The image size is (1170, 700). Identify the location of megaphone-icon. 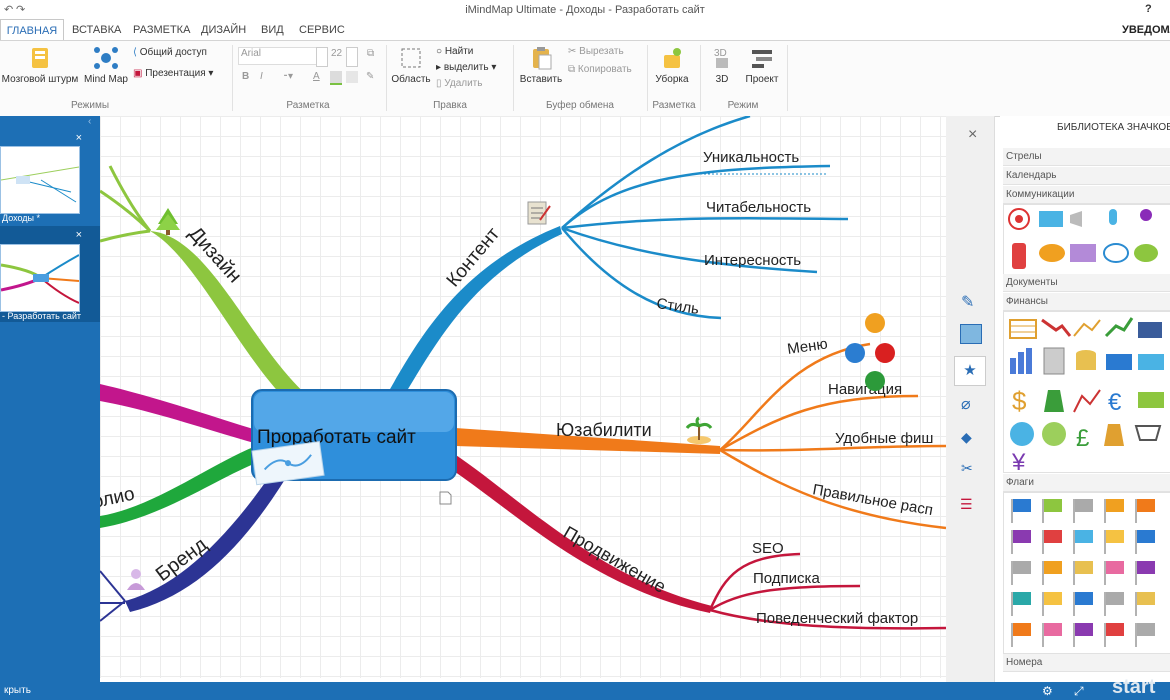
(1076, 219).